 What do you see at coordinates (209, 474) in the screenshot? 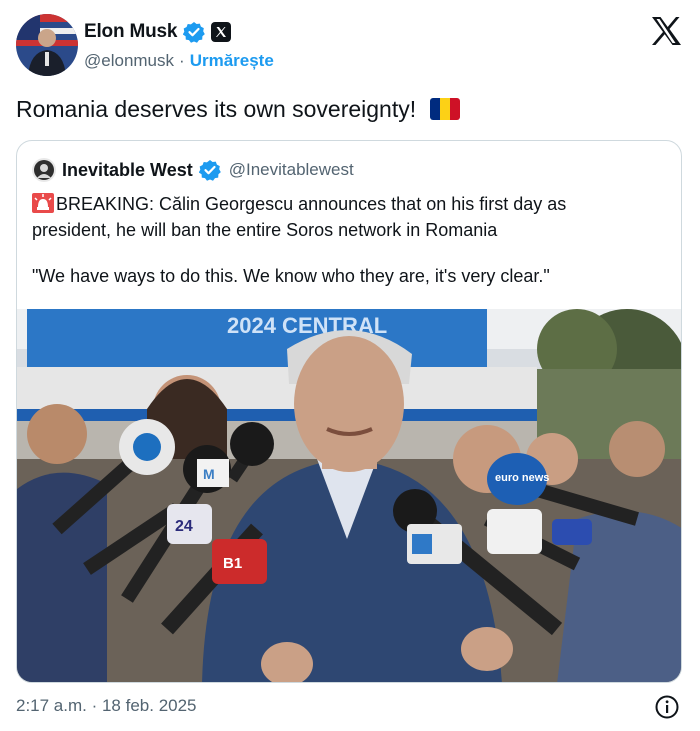
I see `mic-label-m: M` at bounding box center [209, 474].